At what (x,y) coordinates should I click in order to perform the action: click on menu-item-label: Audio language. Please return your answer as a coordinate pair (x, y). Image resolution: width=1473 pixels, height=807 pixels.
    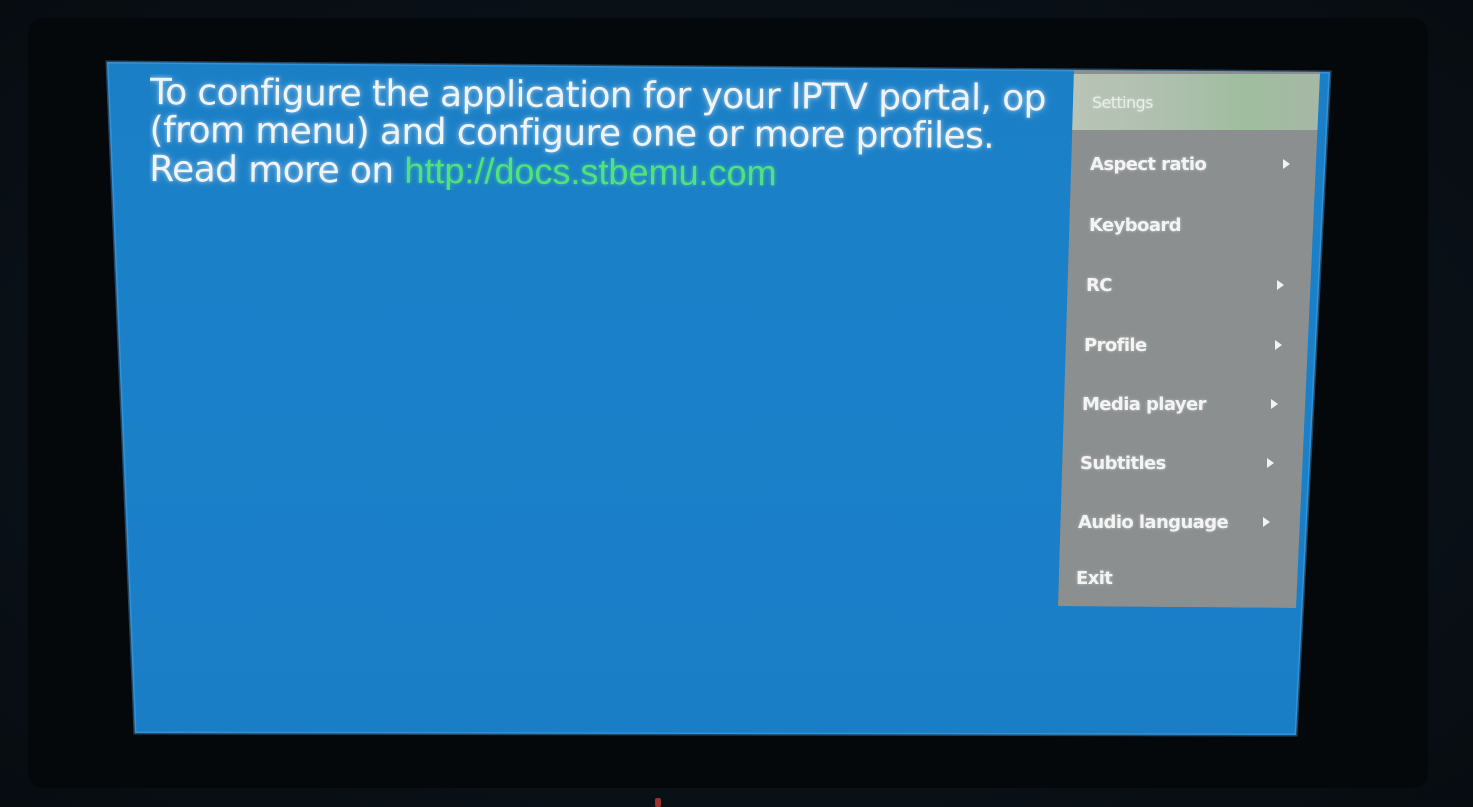
    Looking at the image, I should click on (1153, 522).